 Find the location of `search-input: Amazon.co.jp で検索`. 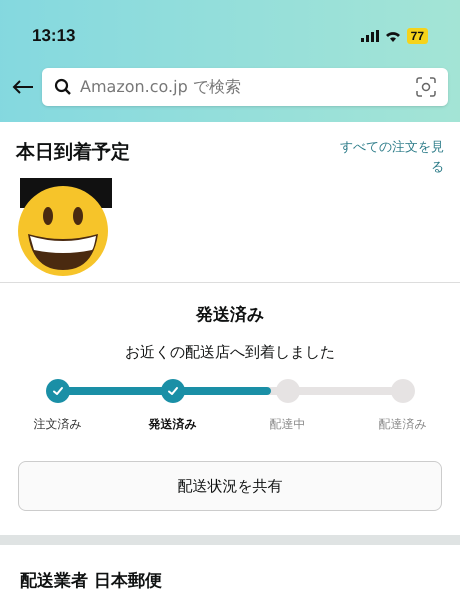

search-input: Amazon.co.jp で検索 is located at coordinates (244, 87).